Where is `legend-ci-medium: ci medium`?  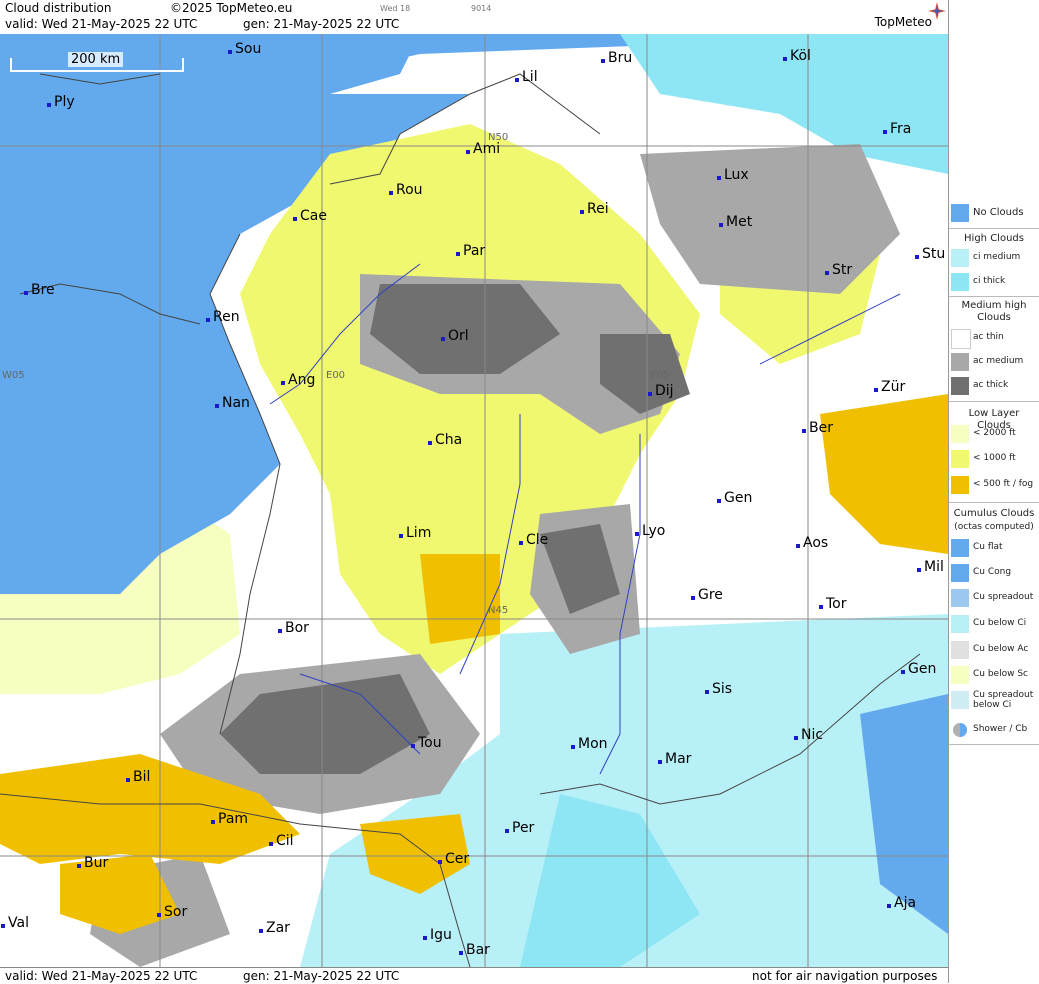 legend-ci-medium: ci medium is located at coordinates (994, 258).